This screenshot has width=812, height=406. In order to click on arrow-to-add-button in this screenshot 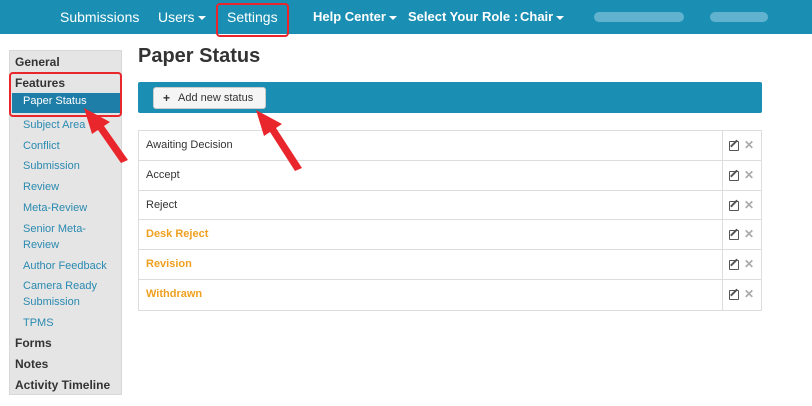, I will do `click(279, 140)`.